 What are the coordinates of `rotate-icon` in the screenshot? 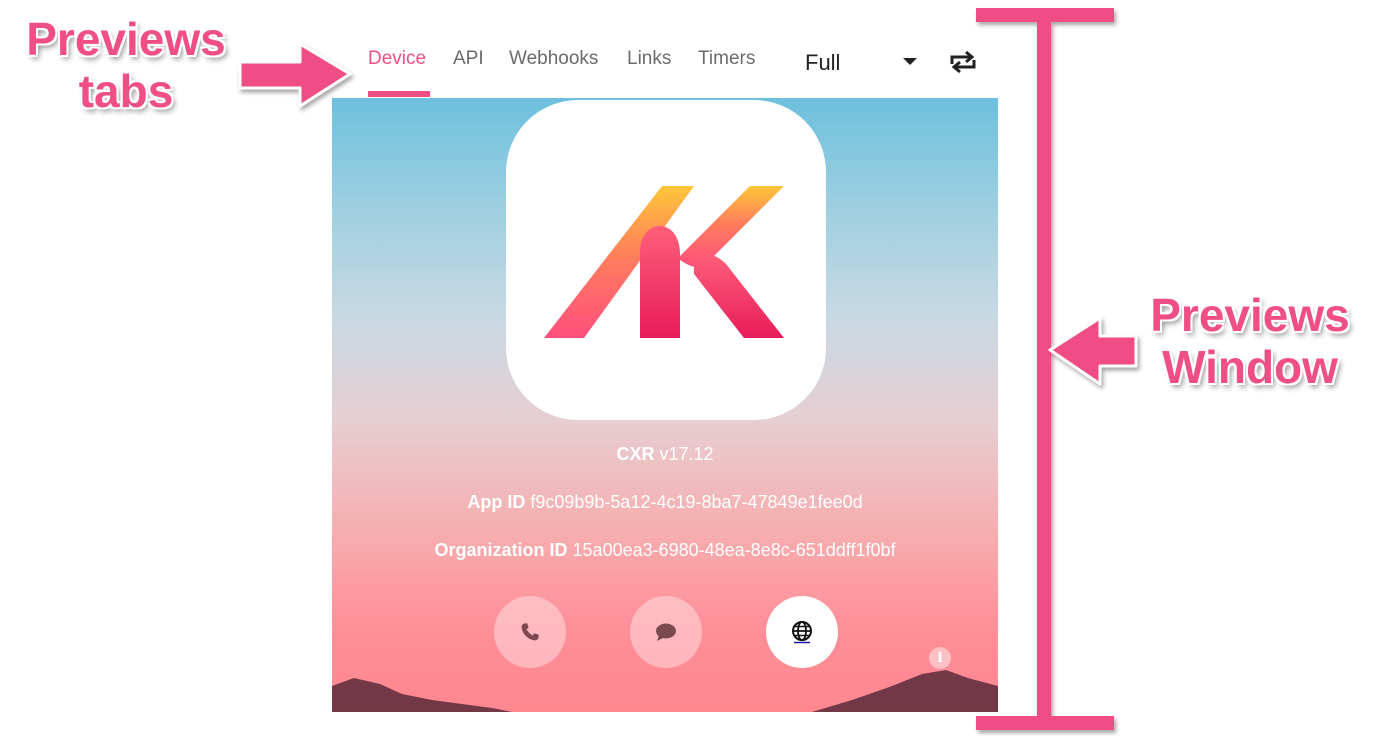 It's located at (963, 62).